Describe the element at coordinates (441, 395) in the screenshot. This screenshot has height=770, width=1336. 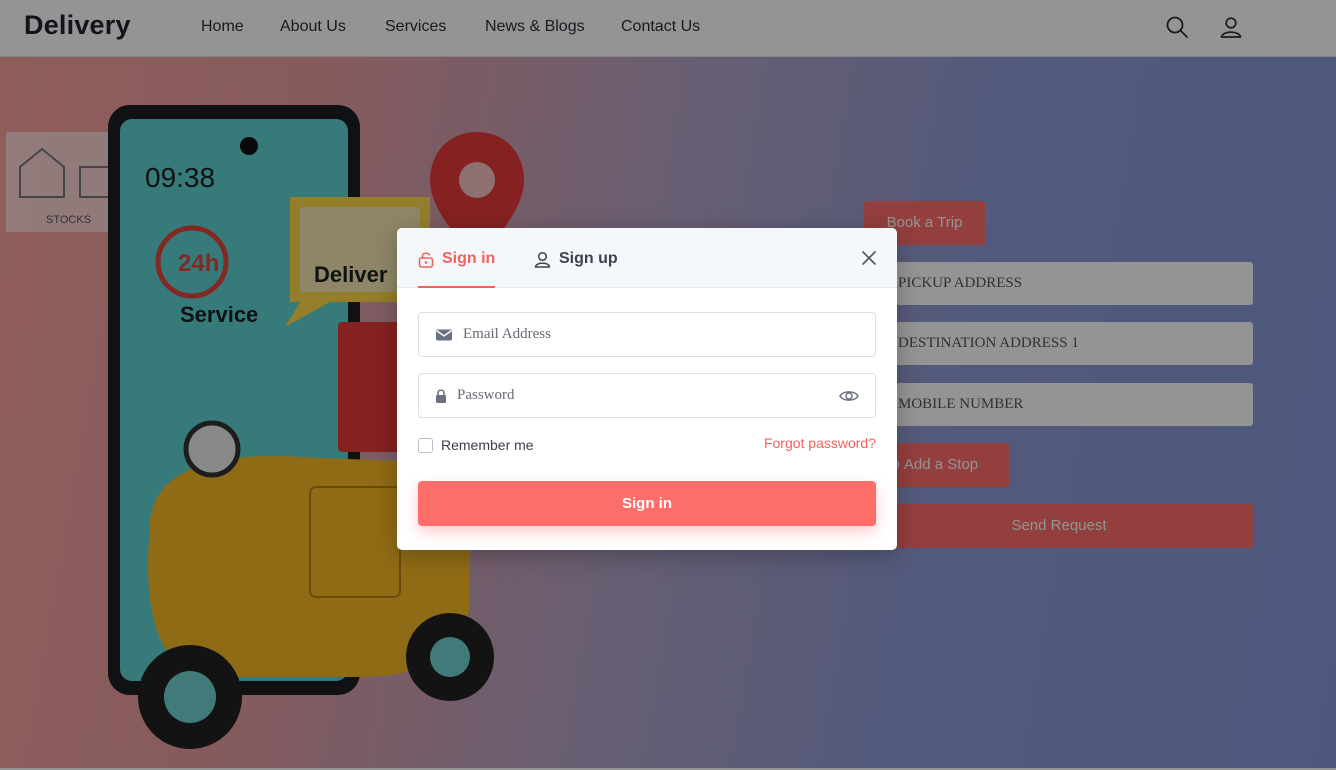
I see `lock-icon` at that location.